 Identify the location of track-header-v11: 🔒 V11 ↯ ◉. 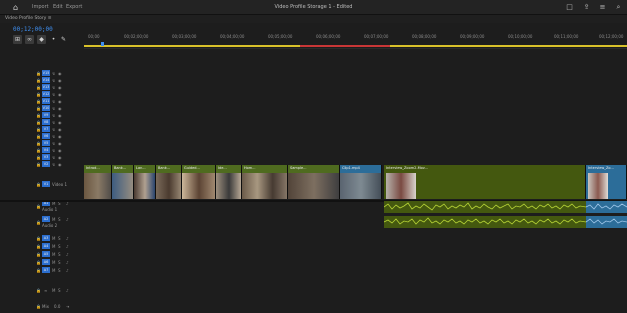
(42, 101).